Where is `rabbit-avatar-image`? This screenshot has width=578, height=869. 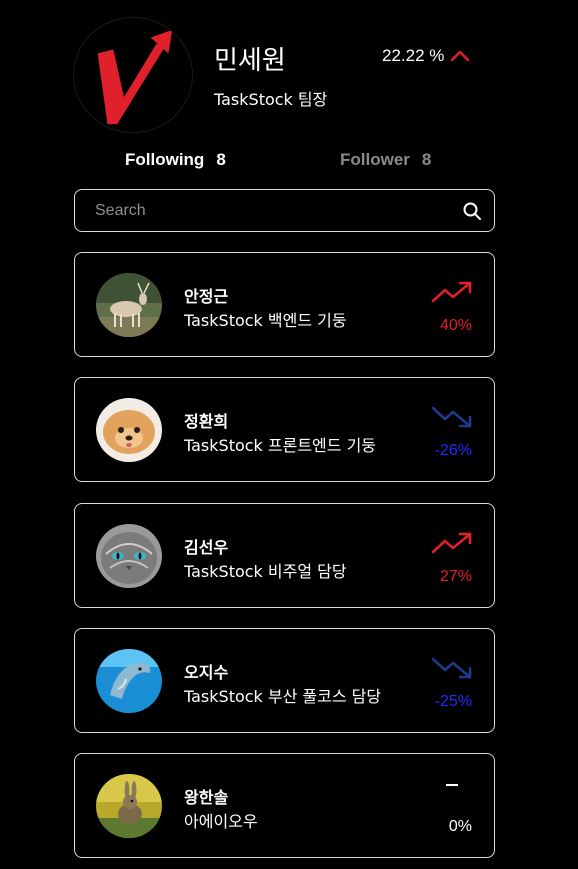
rabbit-avatar-image is located at coordinates (129, 806).